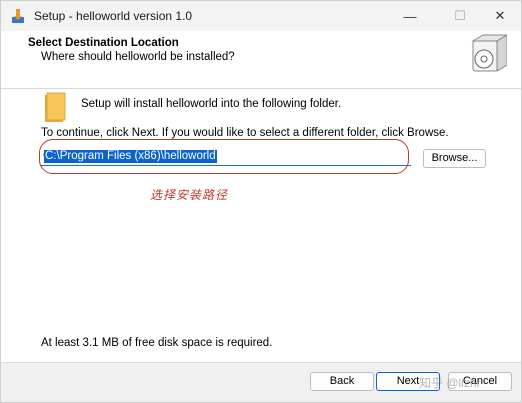 The height and width of the screenshot is (403, 522). I want to click on close-button: ✕, so click(499, 16).